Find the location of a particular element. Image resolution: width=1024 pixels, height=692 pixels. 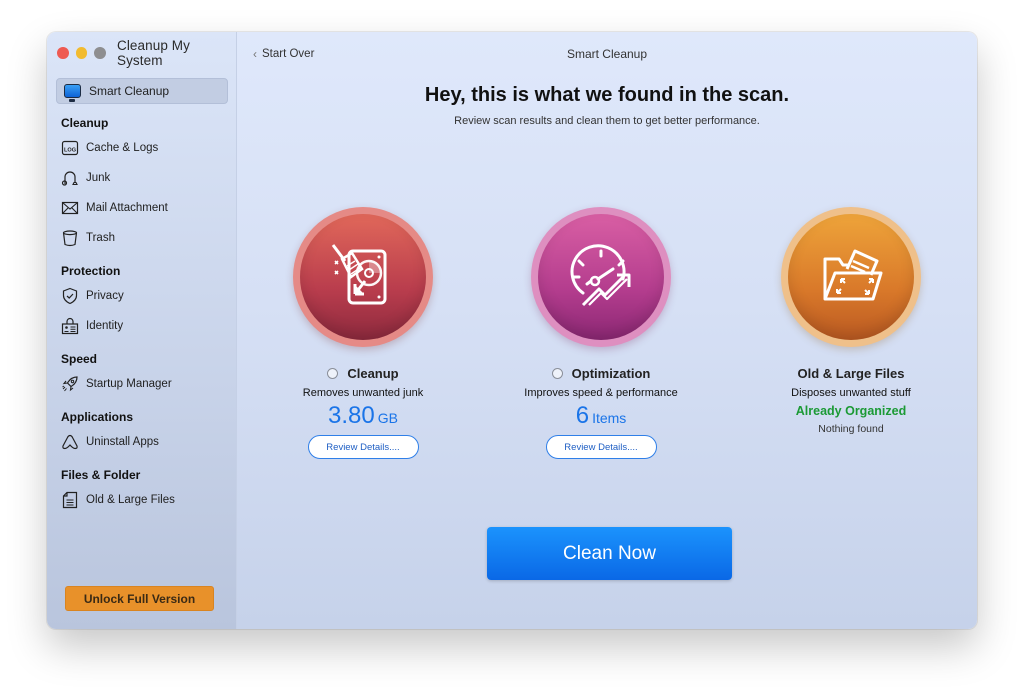

shield-check-icon is located at coordinates (70, 296).